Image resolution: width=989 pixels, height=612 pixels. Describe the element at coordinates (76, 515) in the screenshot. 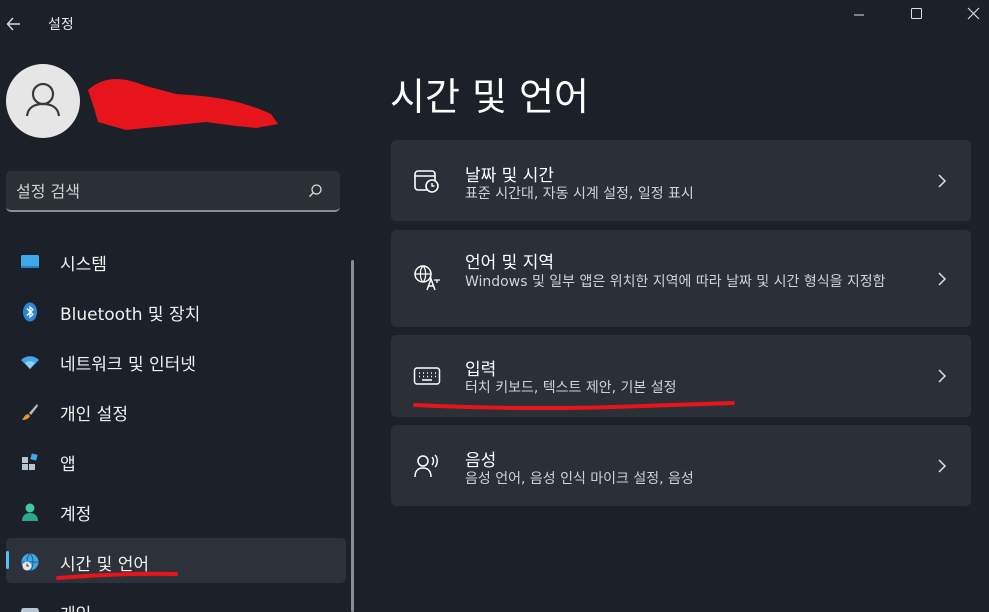

I see `sidebar-item-label: 계정` at that location.